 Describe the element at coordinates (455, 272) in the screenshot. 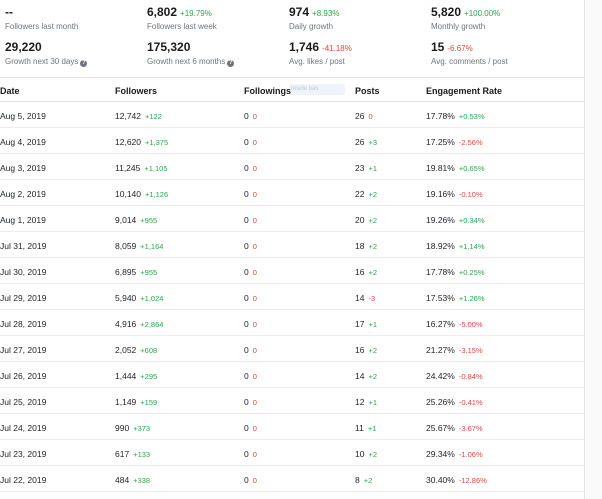

I see `cell-engagement-rate: 17.78% +0.25%` at that location.